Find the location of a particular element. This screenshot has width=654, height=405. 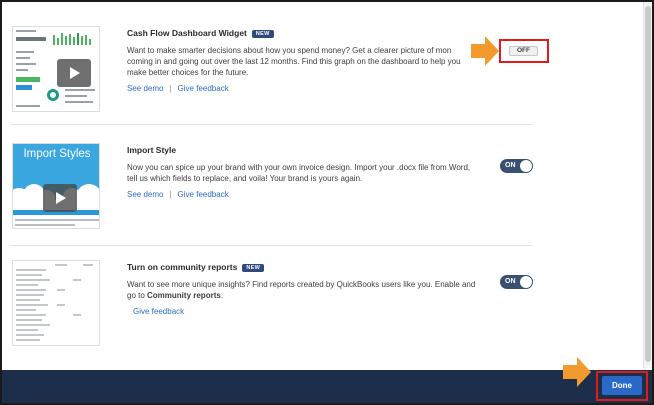

import-style-toggle: ON is located at coordinates (516, 166).